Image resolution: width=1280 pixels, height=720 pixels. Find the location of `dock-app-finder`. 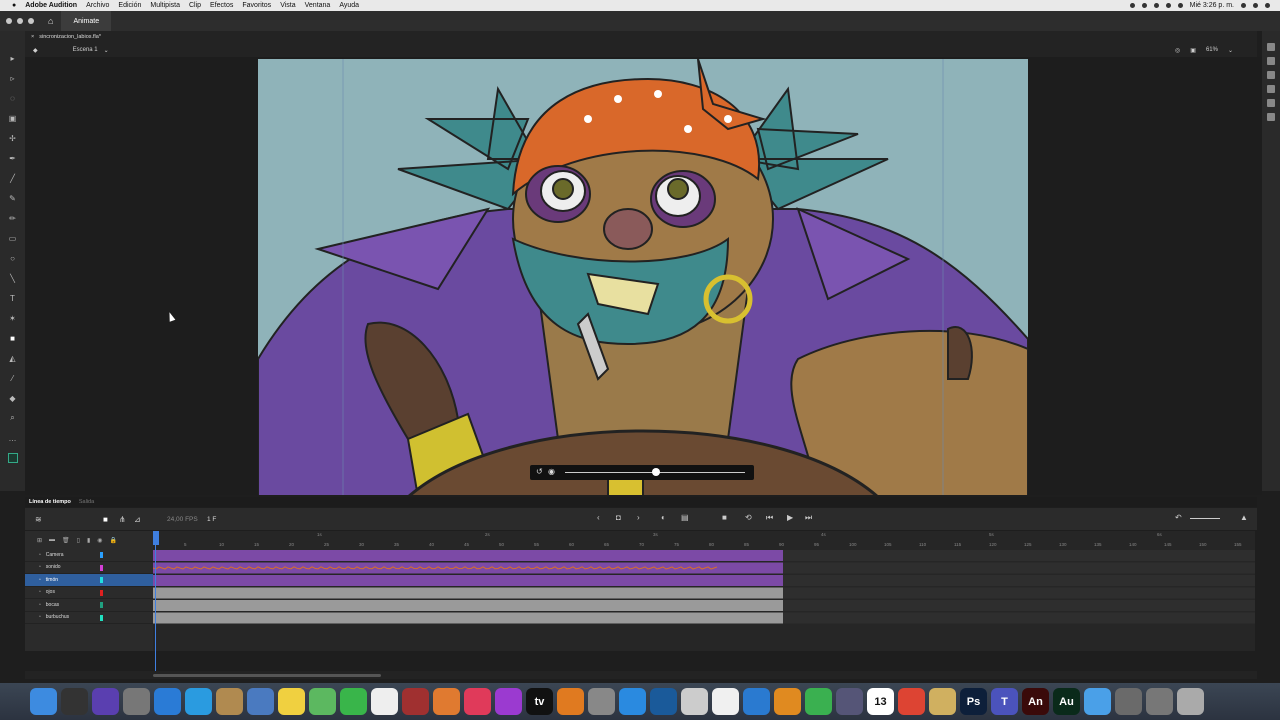

dock-app-finder is located at coordinates (43, 701).